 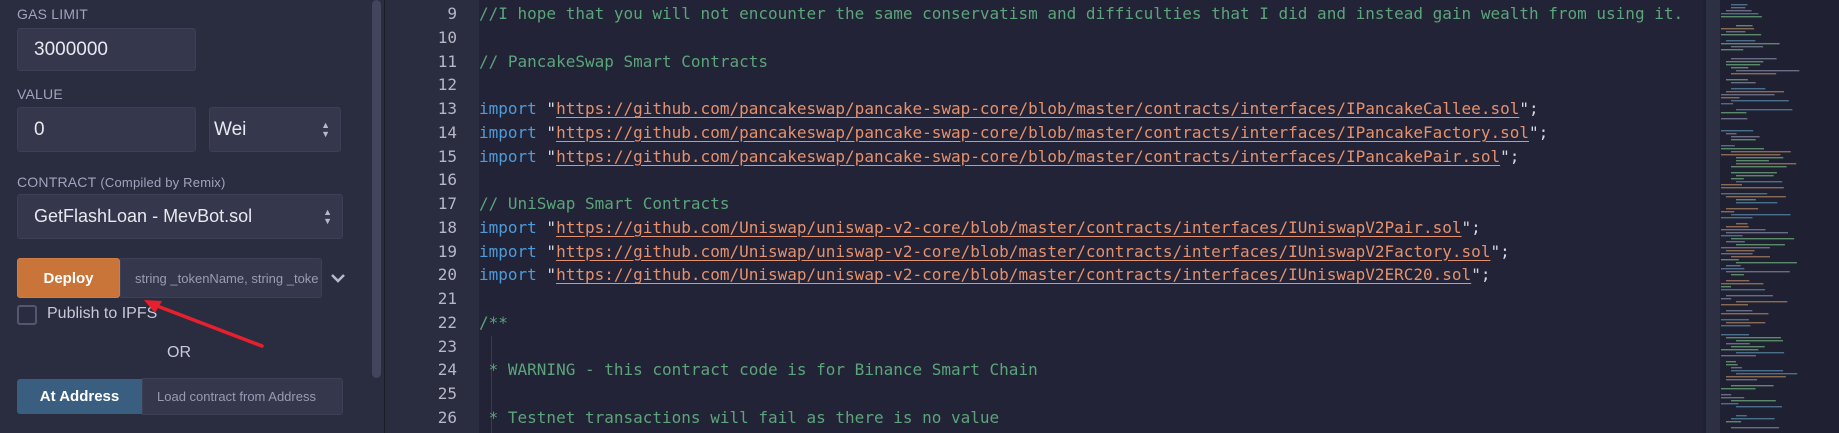 What do you see at coordinates (447, 251) in the screenshot?
I see `line-number: 19` at bounding box center [447, 251].